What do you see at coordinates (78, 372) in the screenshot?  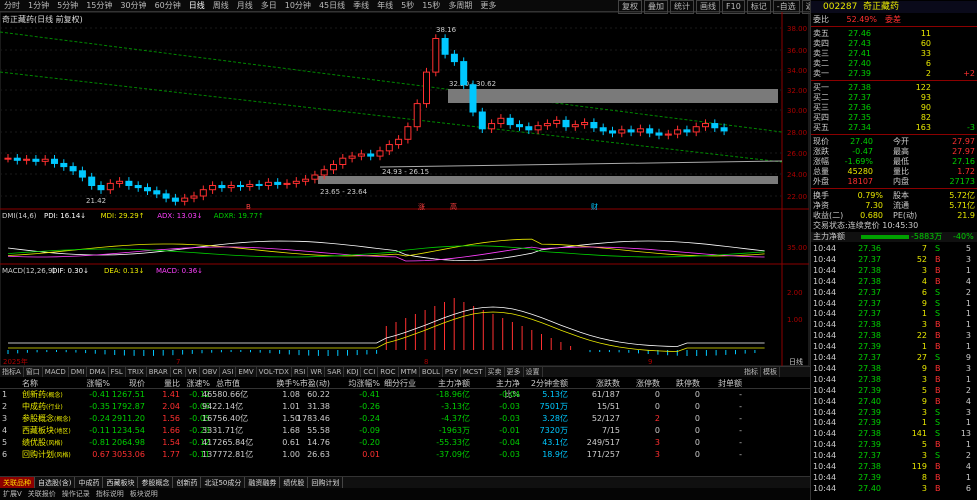 I see `indicator-tab: DMI` at bounding box center [78, 372].